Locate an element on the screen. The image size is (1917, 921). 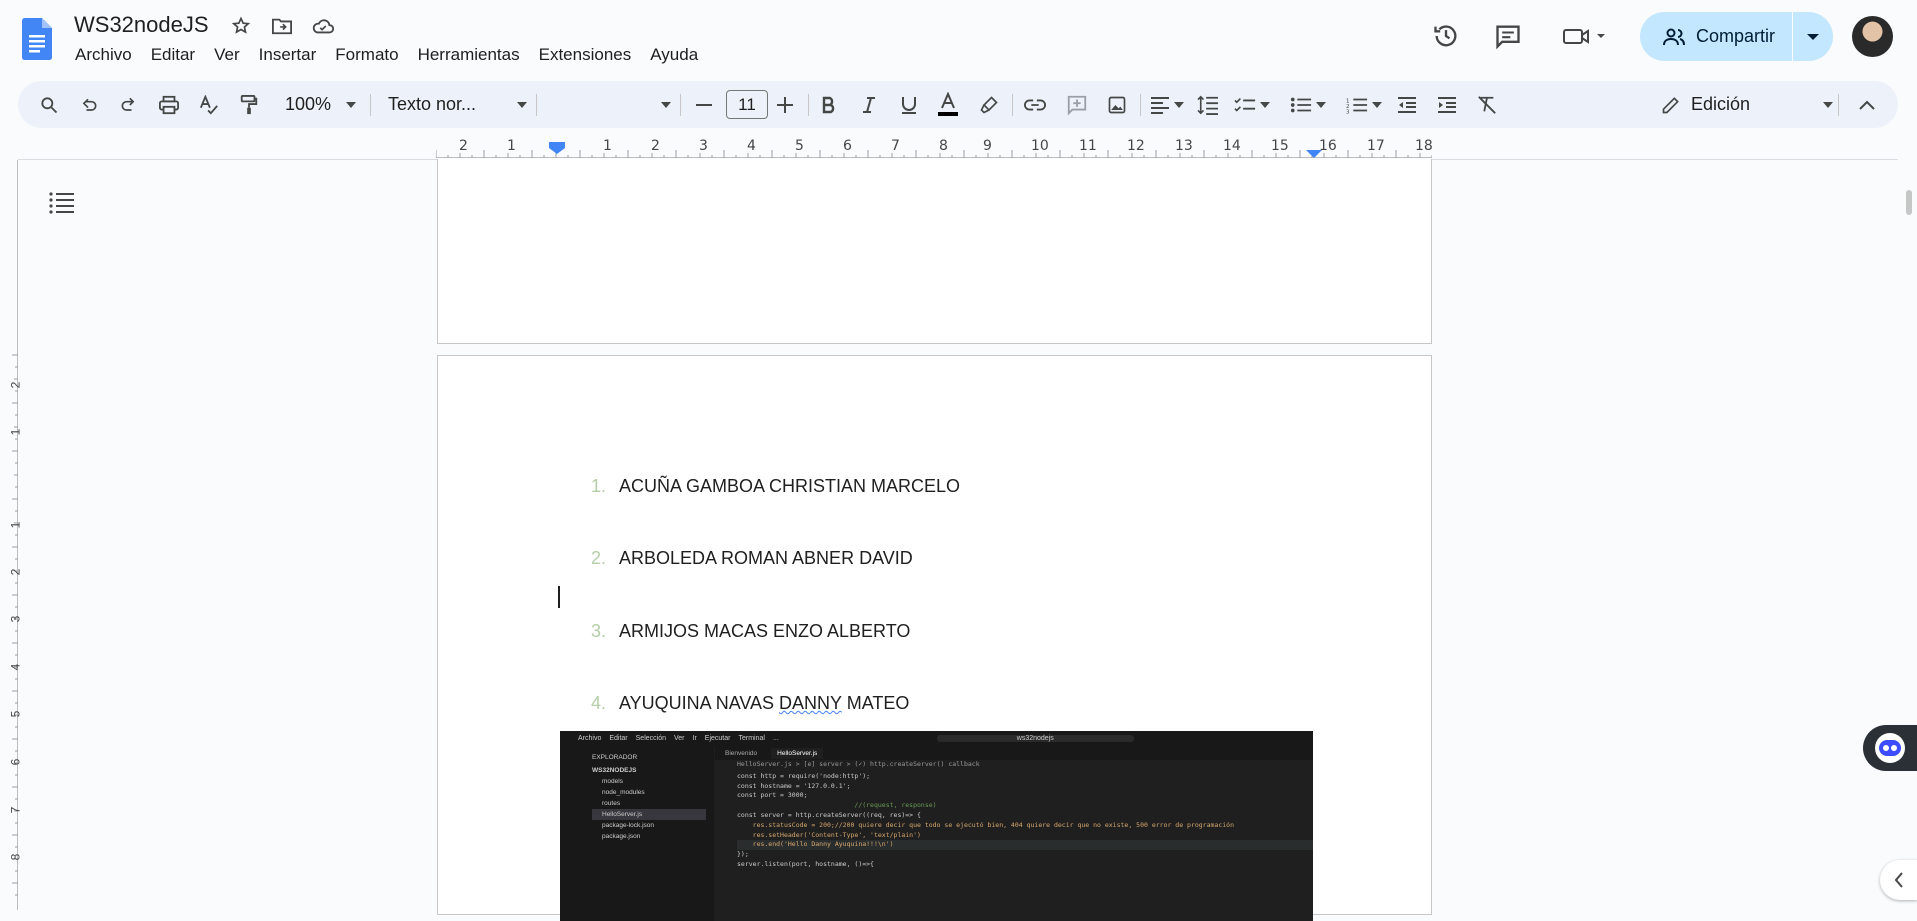
explorer-item: routes is located at coordinates (611, 803).